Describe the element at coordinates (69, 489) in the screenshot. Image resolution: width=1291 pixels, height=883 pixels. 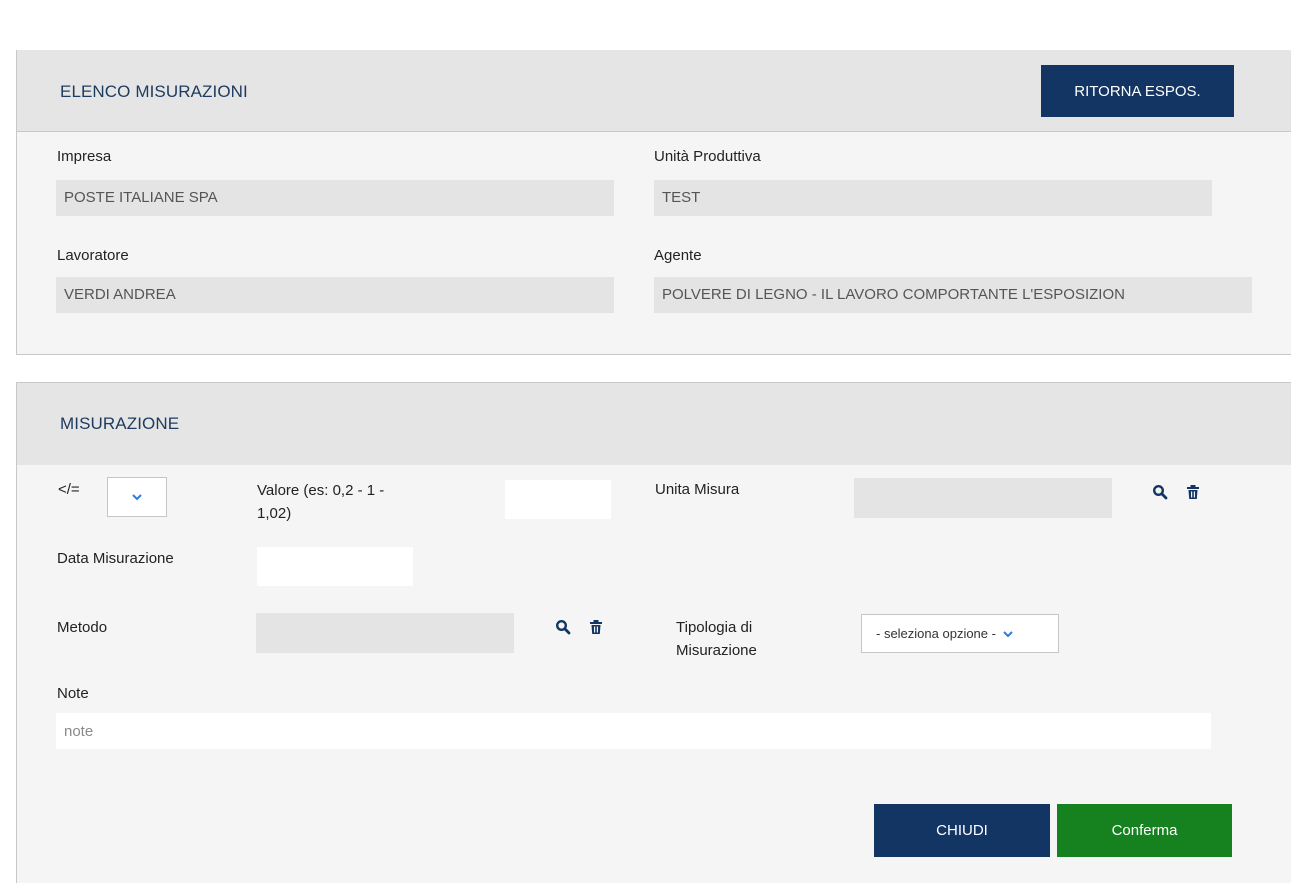
I see `operator-label: </=` at that location.